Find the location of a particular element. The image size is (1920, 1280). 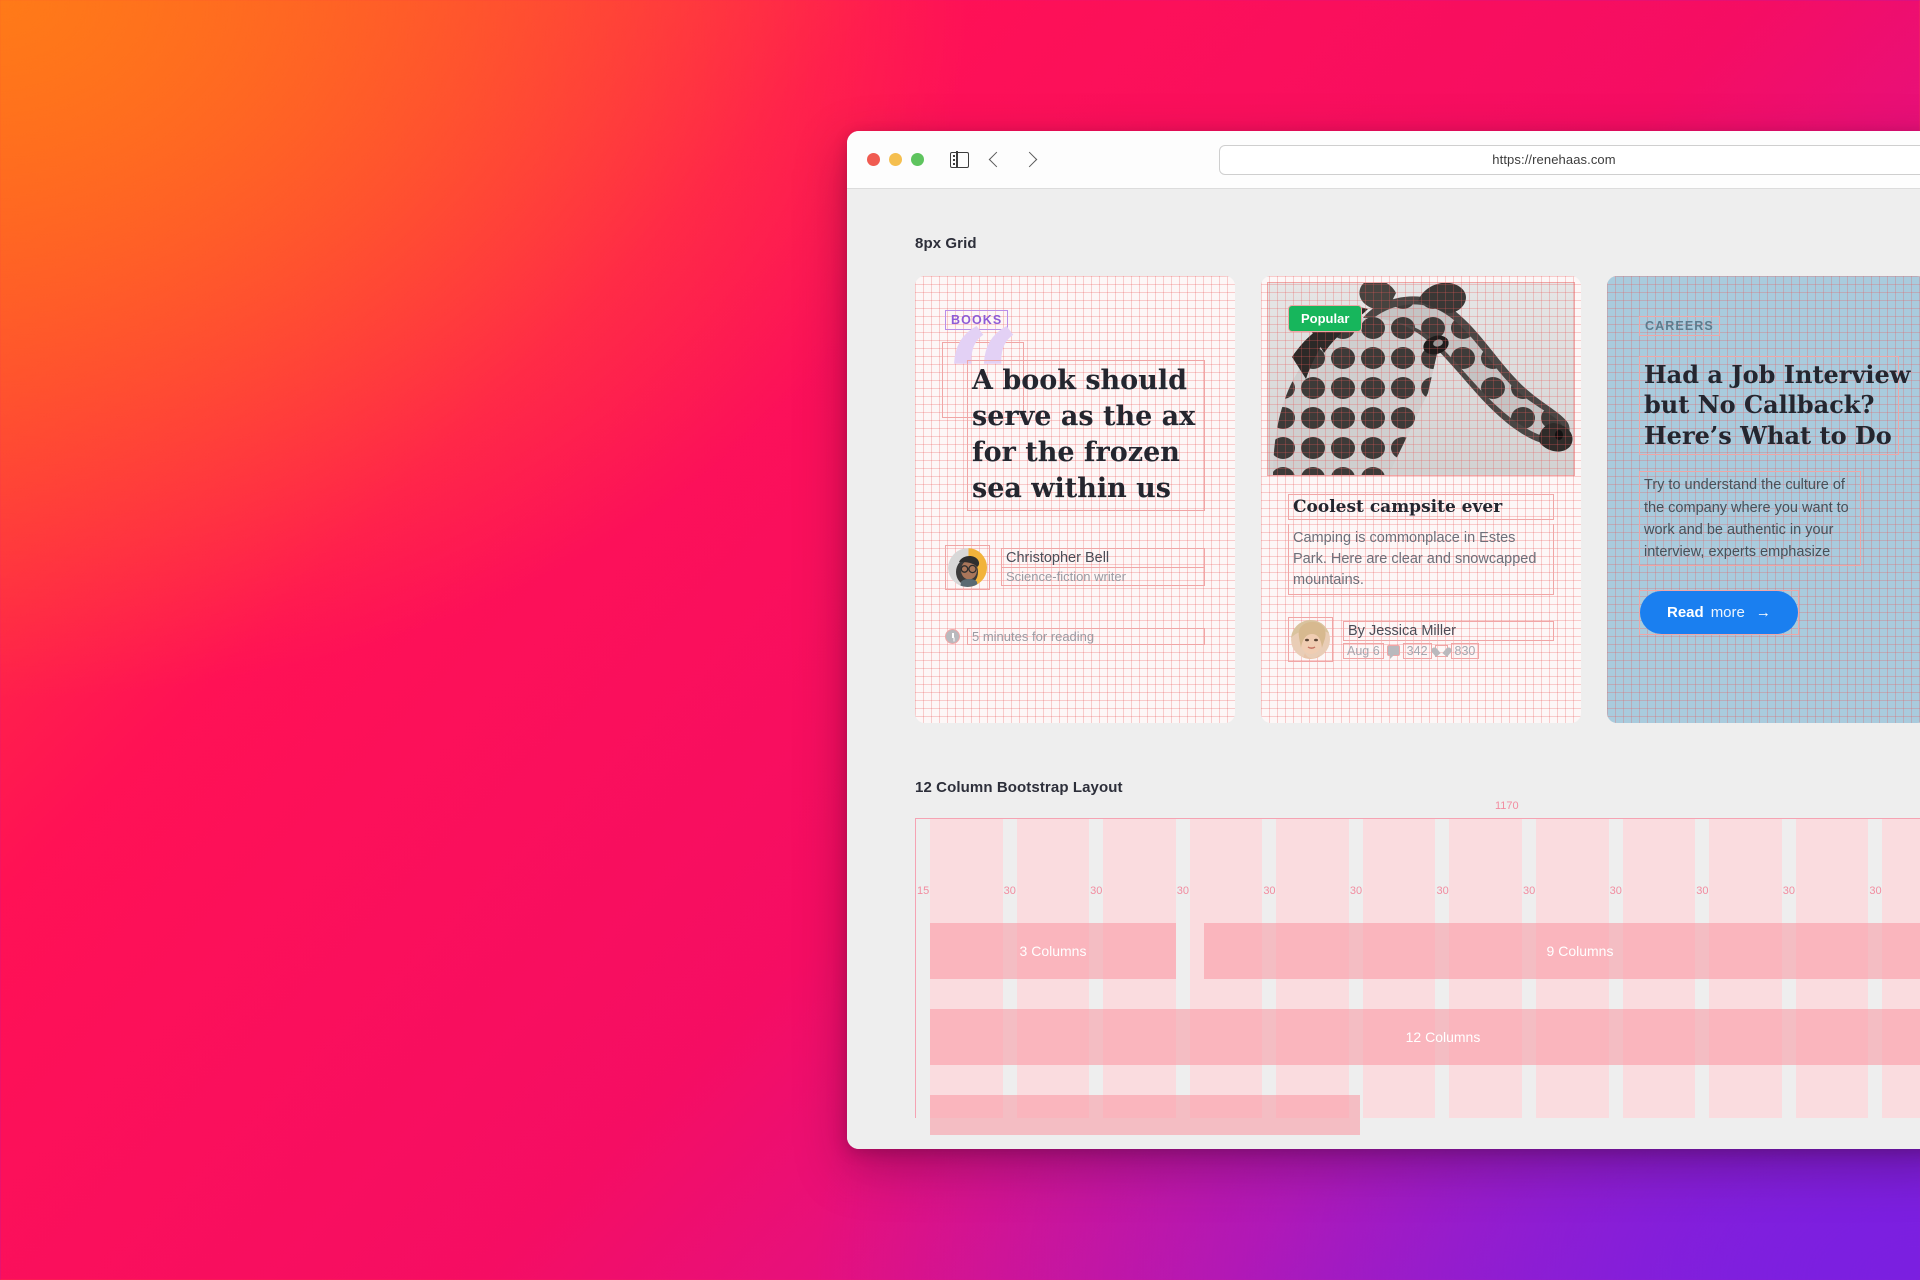

comment-icon is located at coordinates (1393, 652).